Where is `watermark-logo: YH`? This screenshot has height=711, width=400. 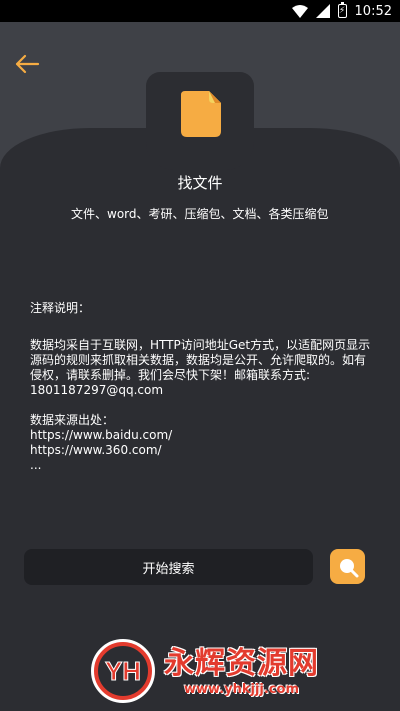
watermark-logo: YH is located at coordinates (123, 671).